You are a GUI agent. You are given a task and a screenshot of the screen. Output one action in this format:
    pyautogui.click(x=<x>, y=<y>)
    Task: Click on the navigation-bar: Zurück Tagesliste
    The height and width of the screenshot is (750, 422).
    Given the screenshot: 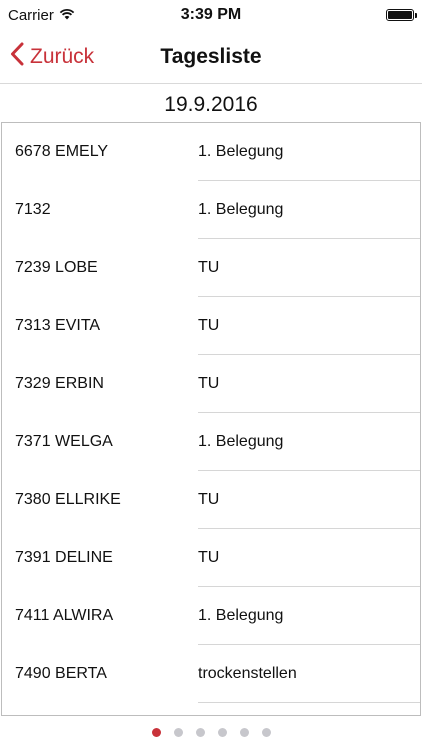 What is the action you would take?
    pyautogui.click(x=211, y=57)
    